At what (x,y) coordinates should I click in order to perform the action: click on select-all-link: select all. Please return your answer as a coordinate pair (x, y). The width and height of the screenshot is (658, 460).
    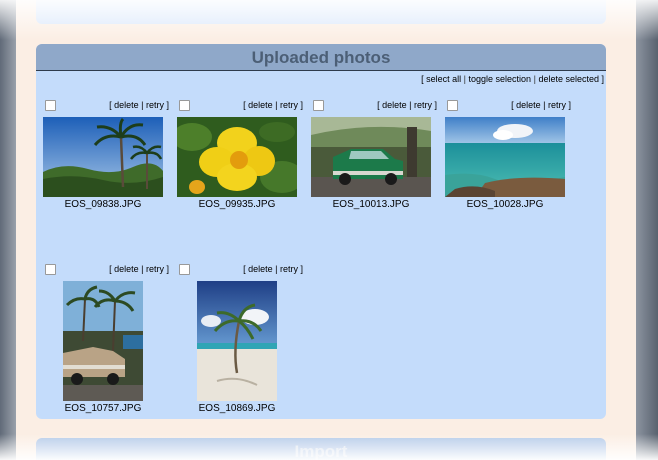
    Looking at the image, I should click on (443, 79).